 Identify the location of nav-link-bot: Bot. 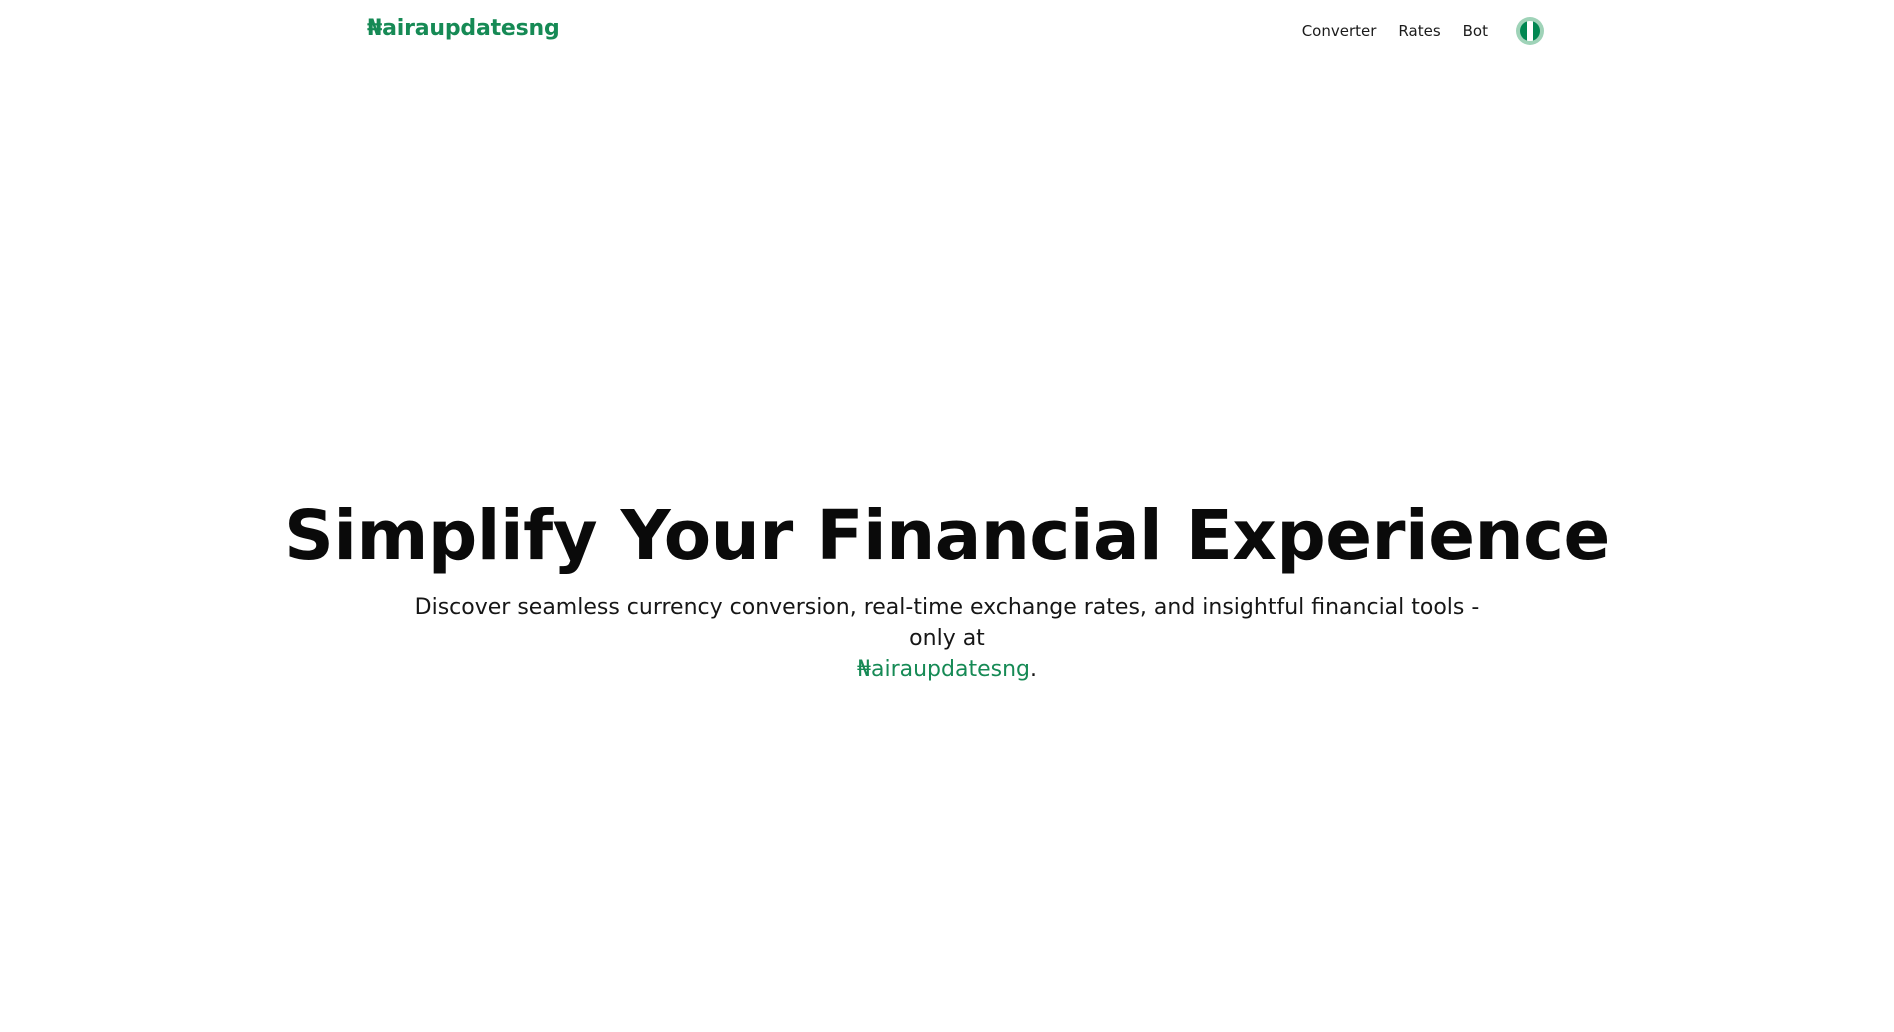
(1475, 31).